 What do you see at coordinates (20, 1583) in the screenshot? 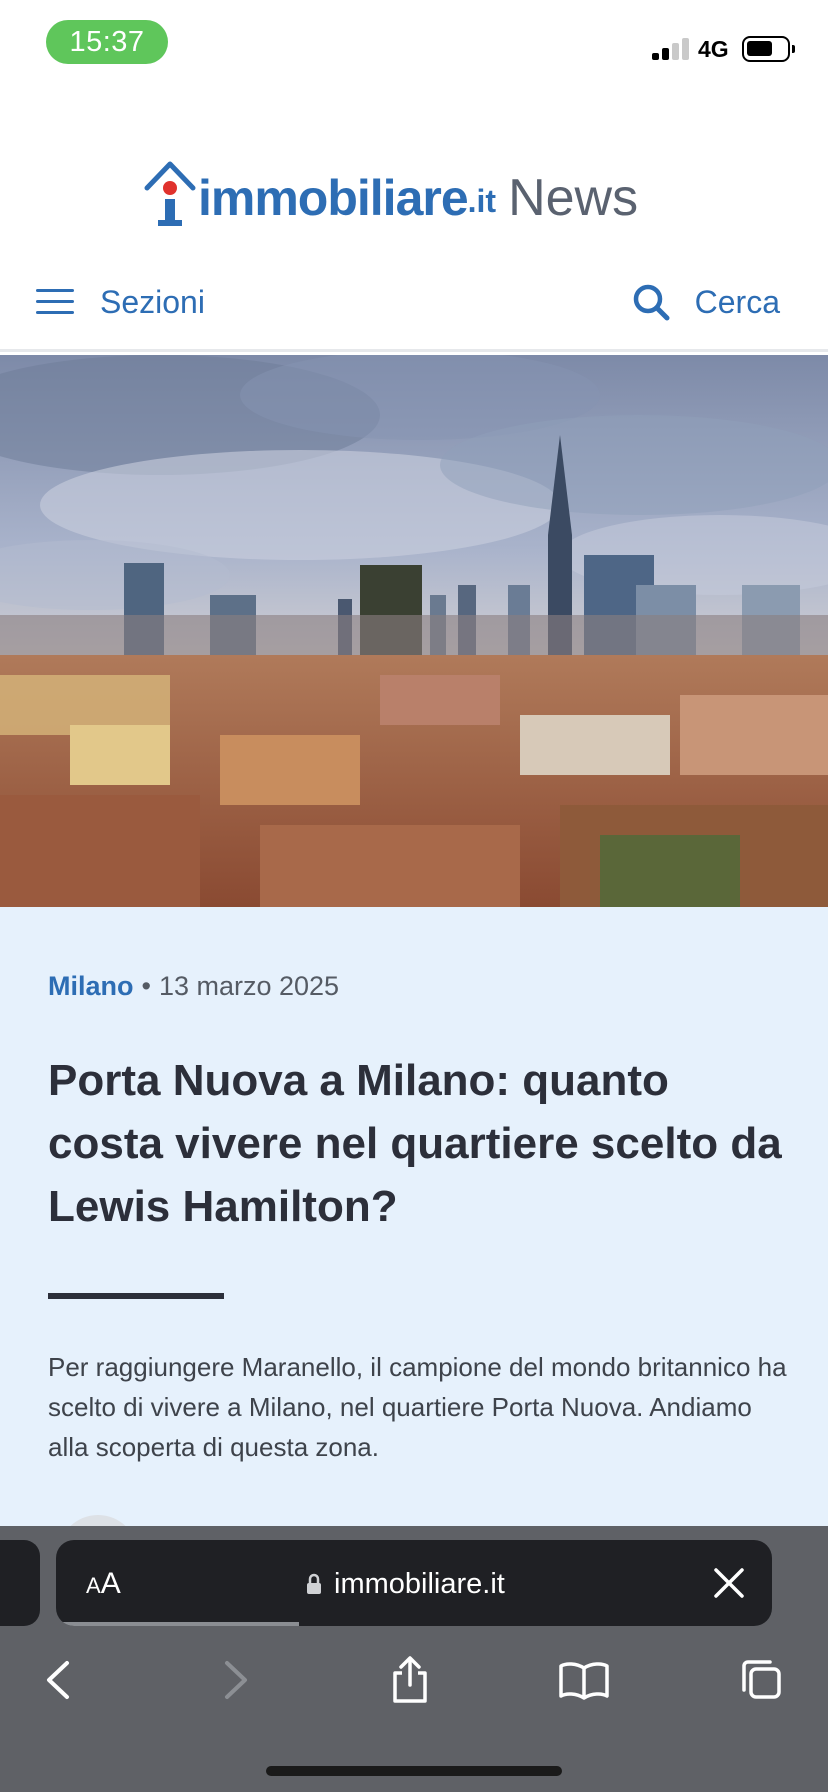
I see `previous-tab-peek` at bounding box center [20, 1583].